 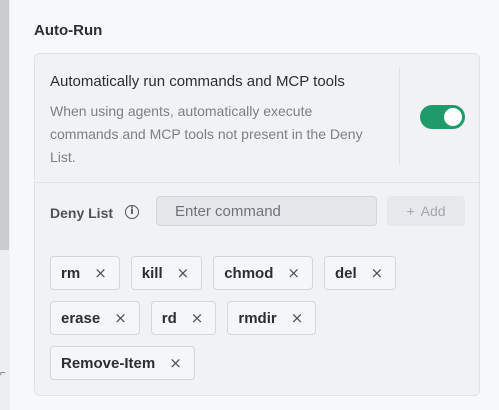 I want to click on chip-label: kill, so click(x=152, y=273).